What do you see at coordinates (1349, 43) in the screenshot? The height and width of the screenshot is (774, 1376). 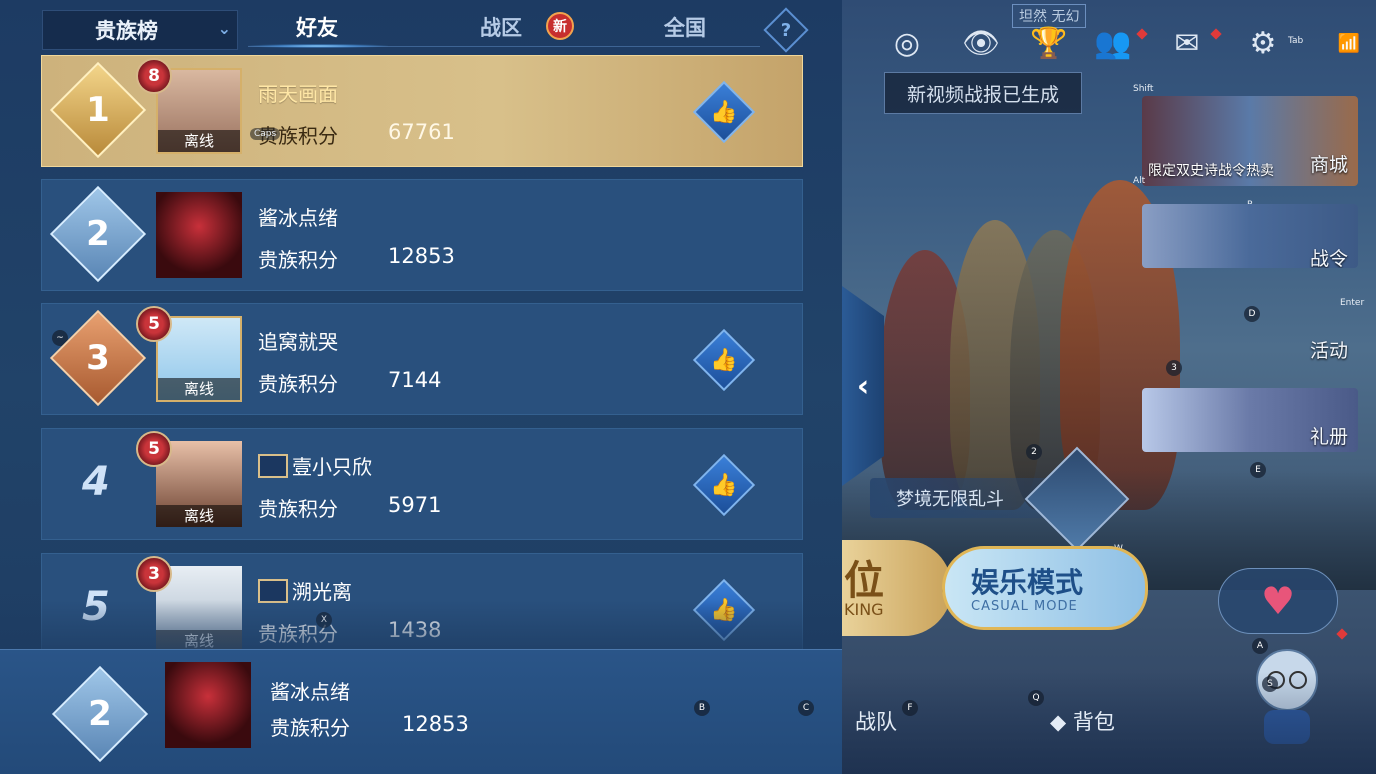 I see `wifi-battery-icon: 📶` at bounding box center [1349, 43].